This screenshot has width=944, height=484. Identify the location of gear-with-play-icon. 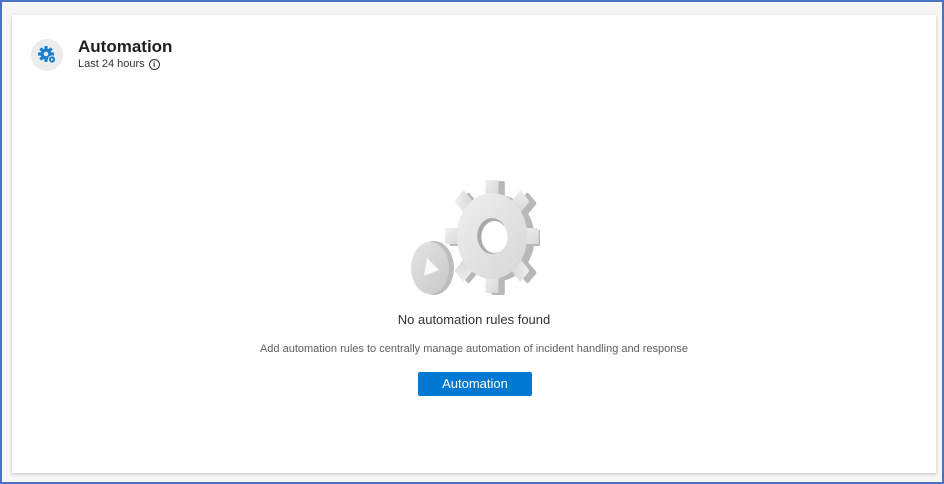
(478, 239).